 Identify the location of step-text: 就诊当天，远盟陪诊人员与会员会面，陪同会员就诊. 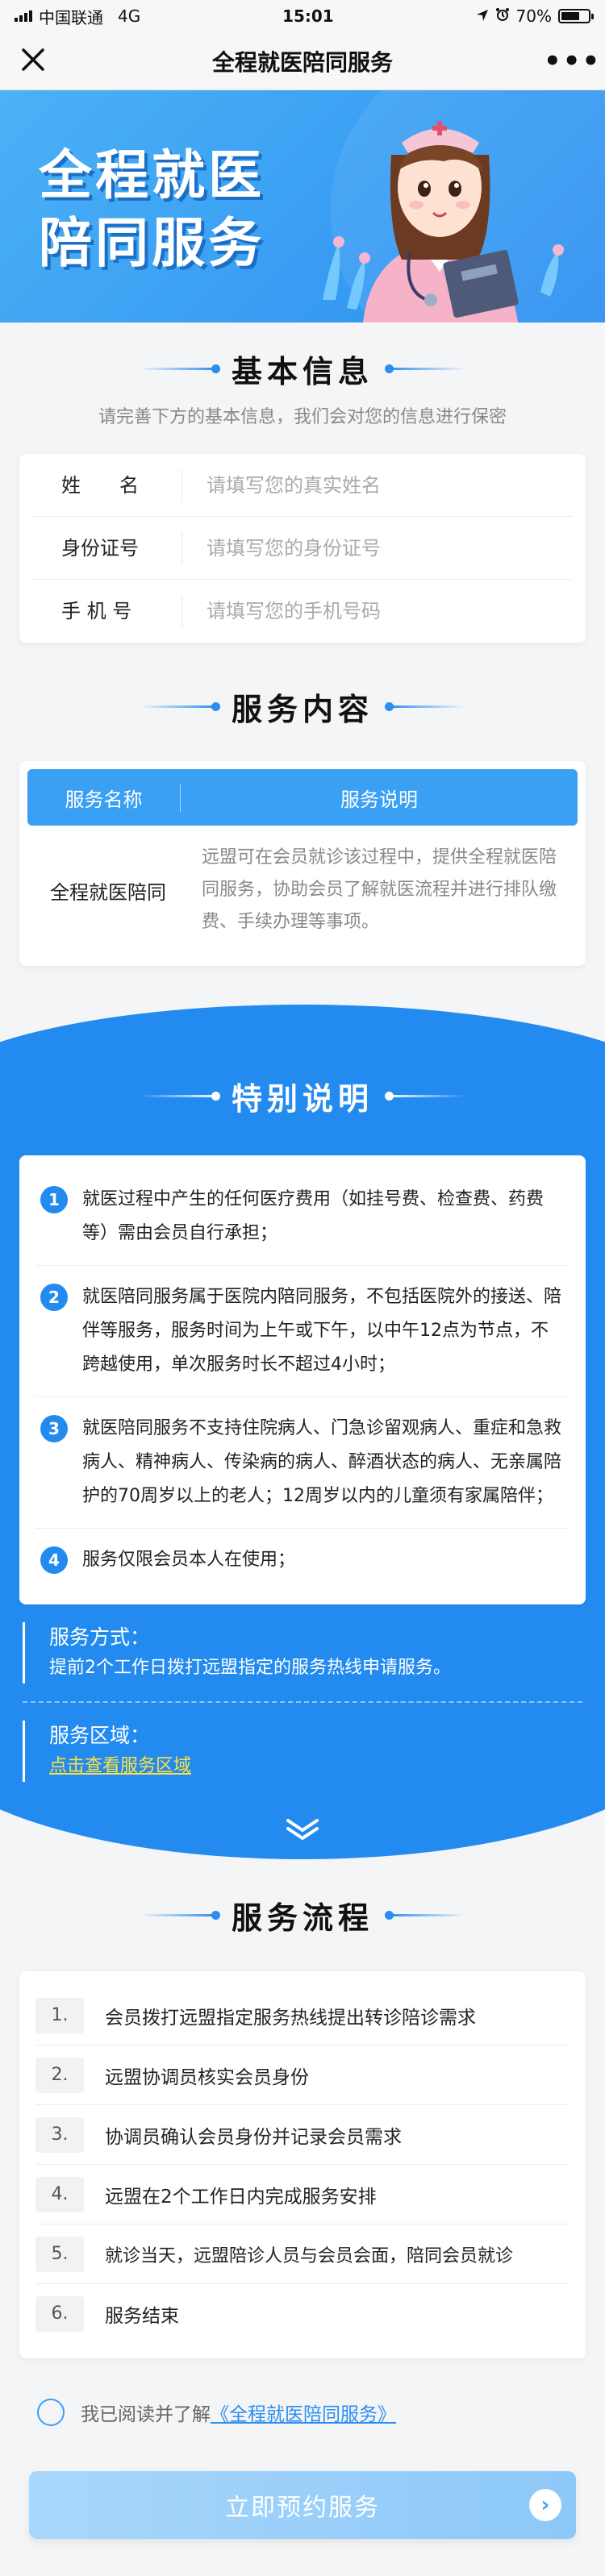
(309, 2255).